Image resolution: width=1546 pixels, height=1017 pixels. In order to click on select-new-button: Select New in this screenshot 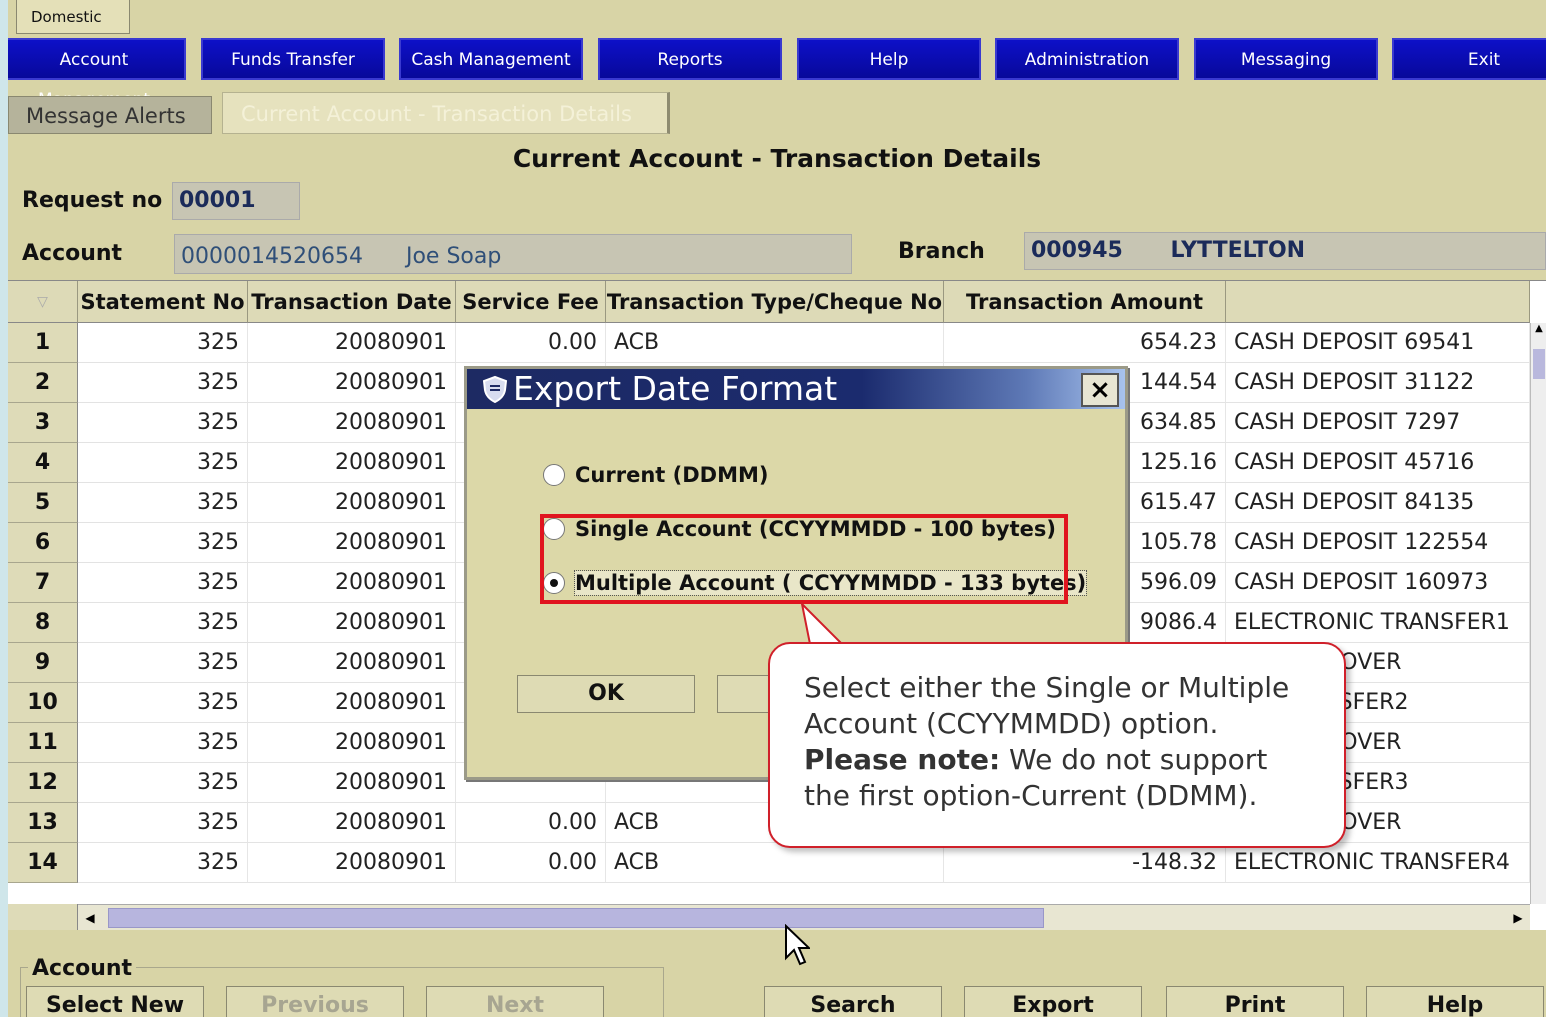, I will do `click(115, 1001)`.